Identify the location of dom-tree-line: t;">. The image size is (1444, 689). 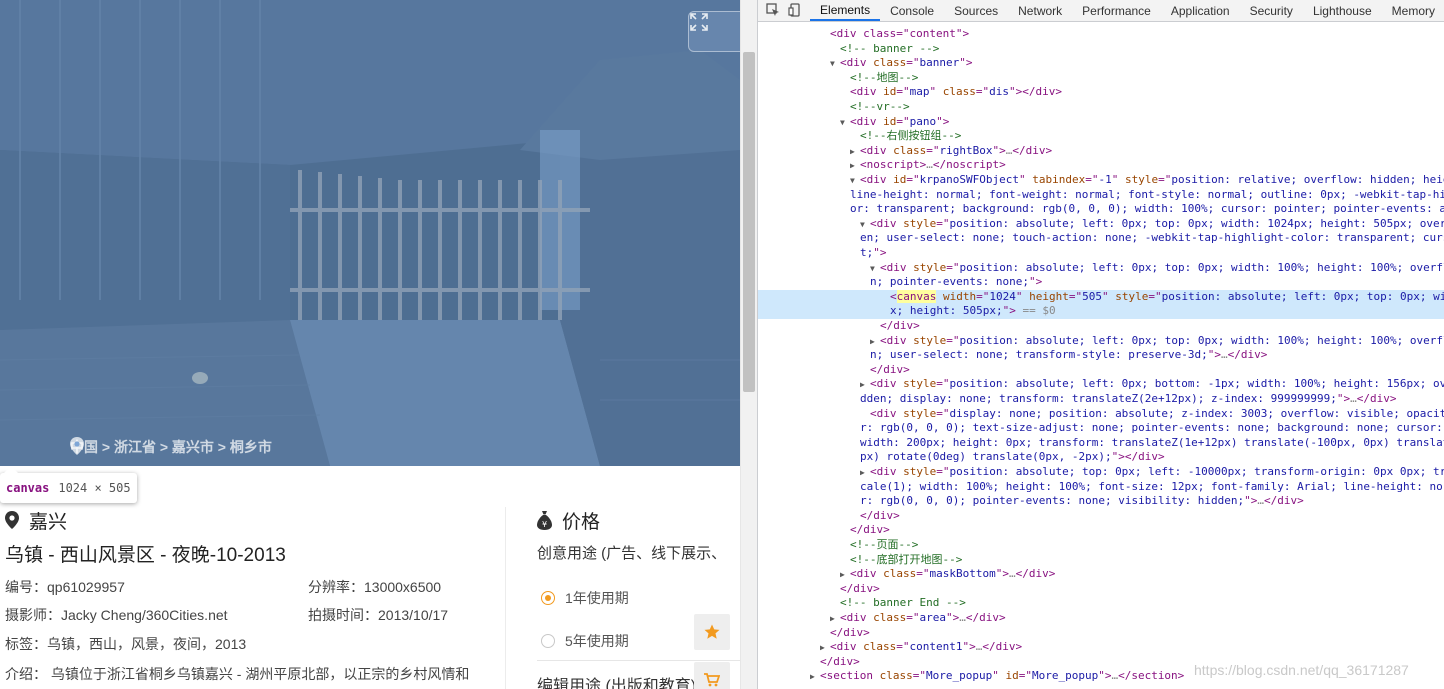
(822, 253).